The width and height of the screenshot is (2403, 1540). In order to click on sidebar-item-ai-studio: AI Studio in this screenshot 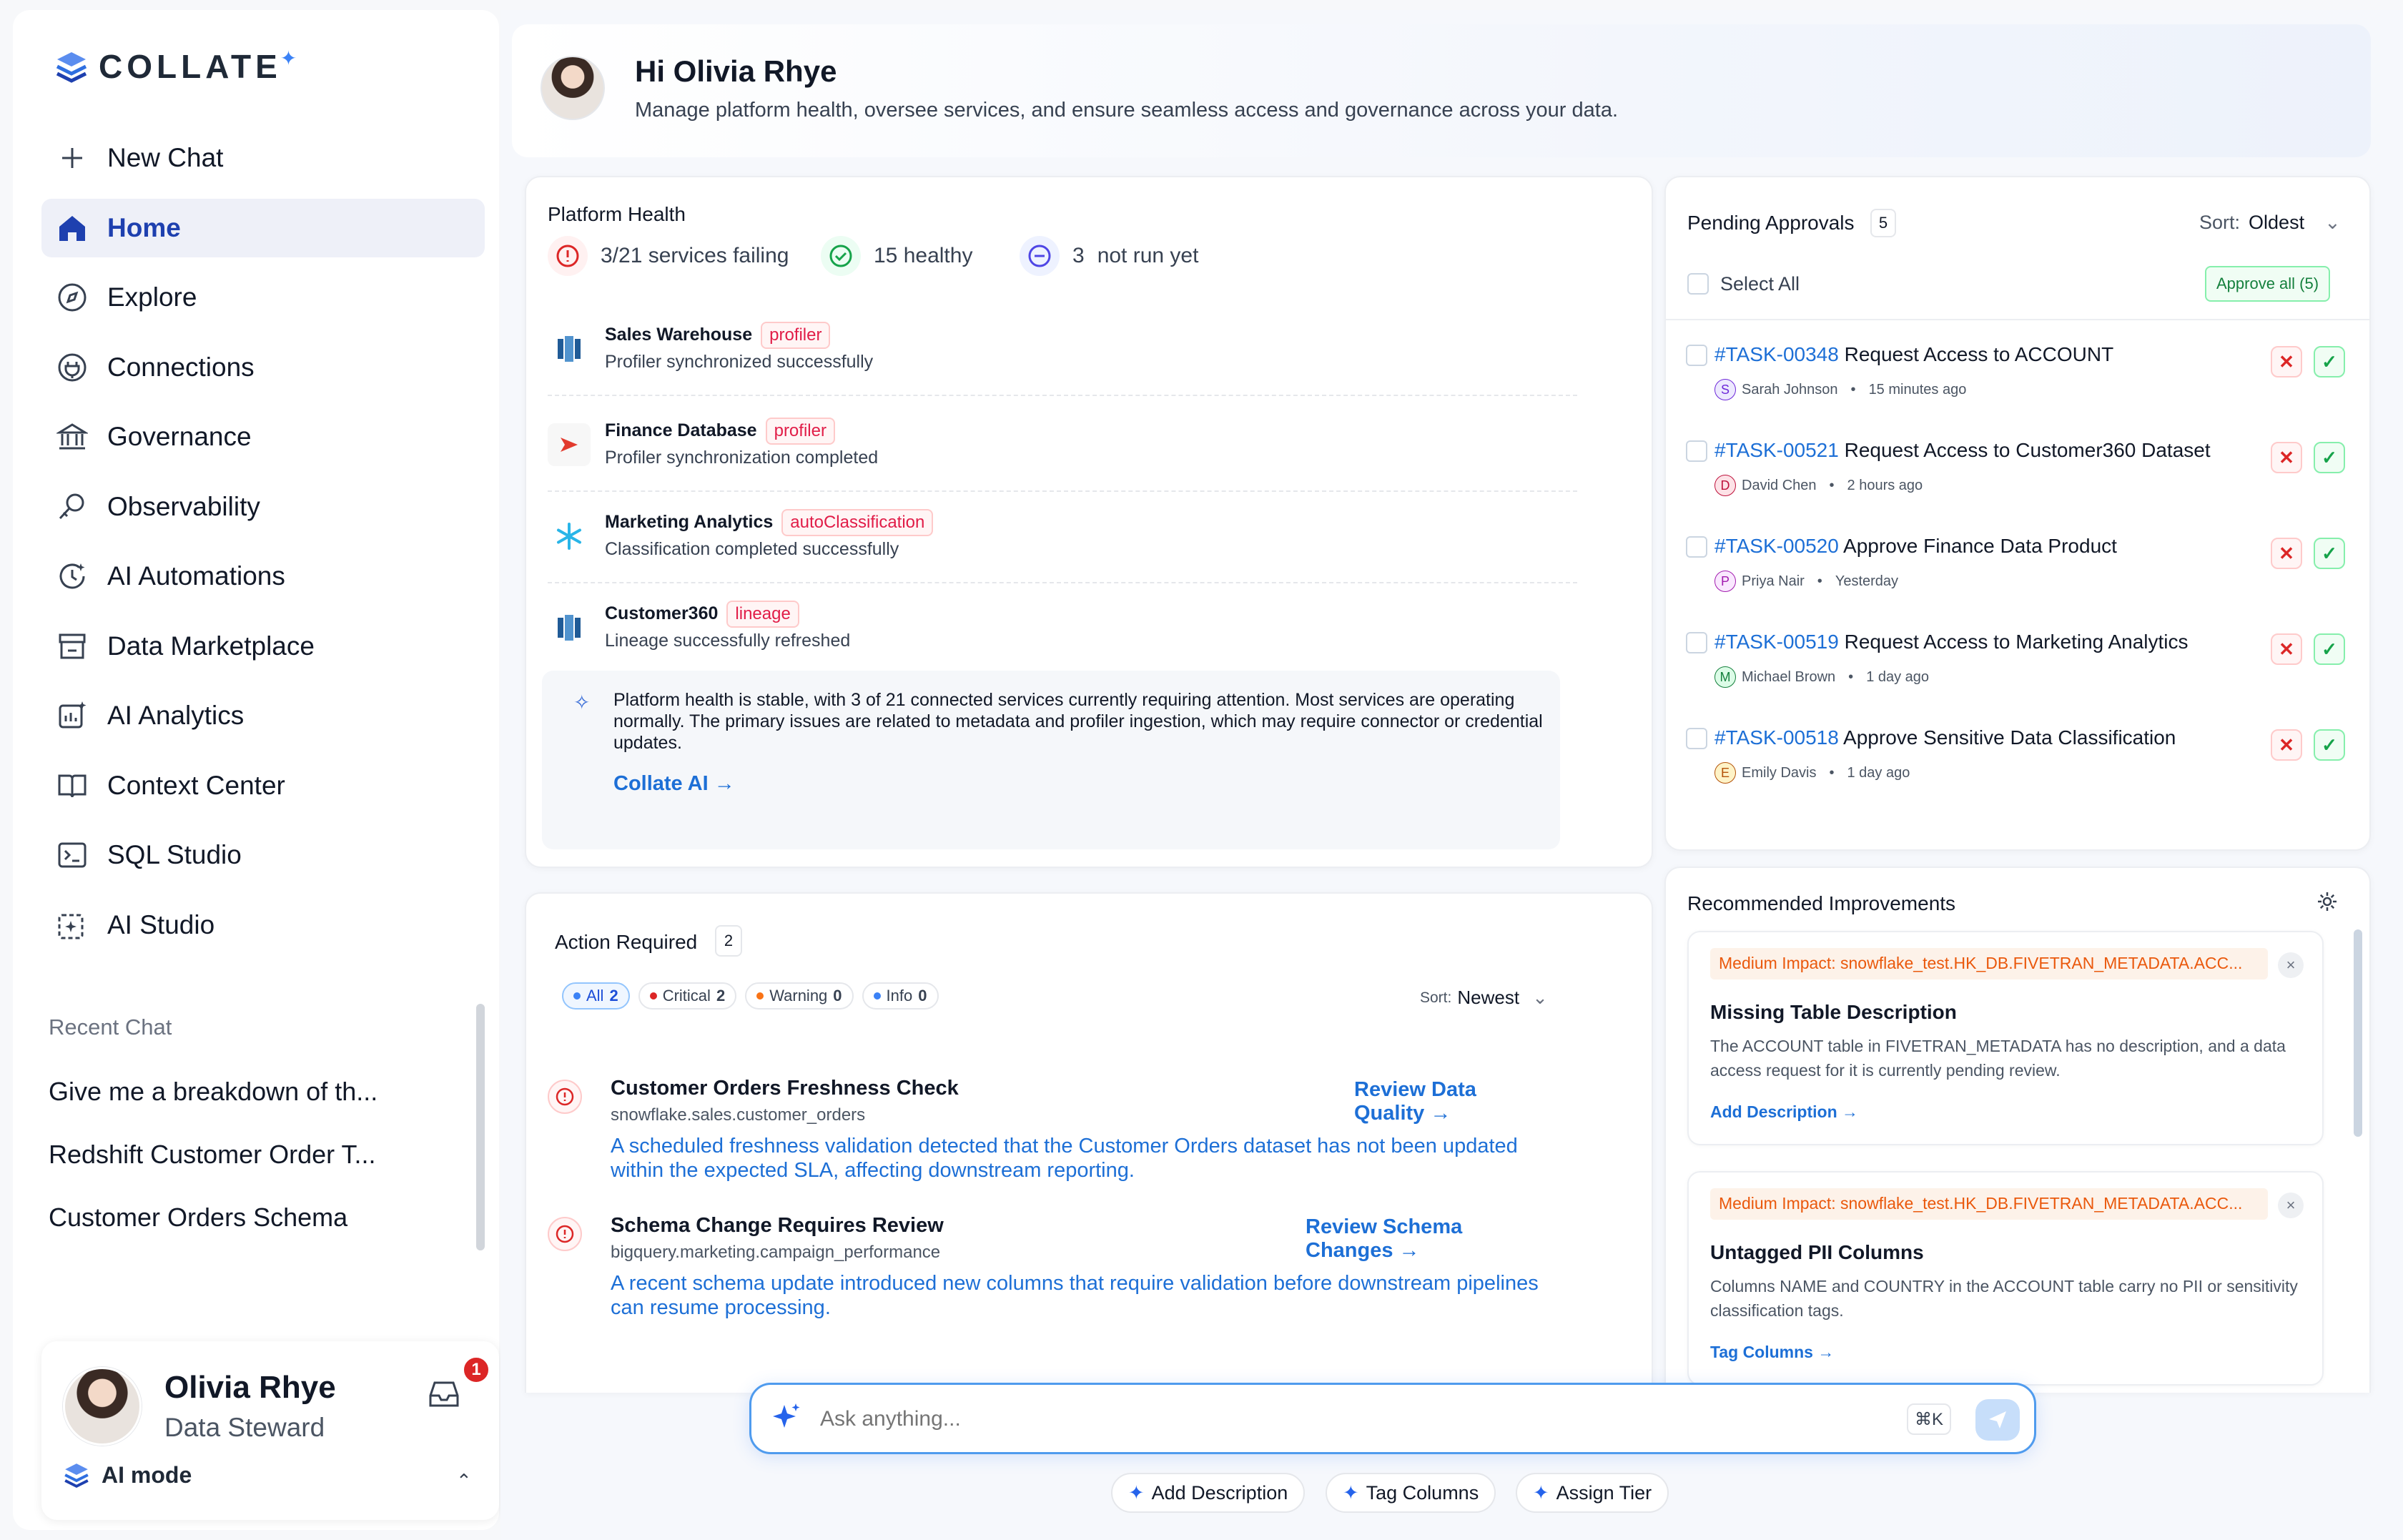, I will do `click(263, 925)`.